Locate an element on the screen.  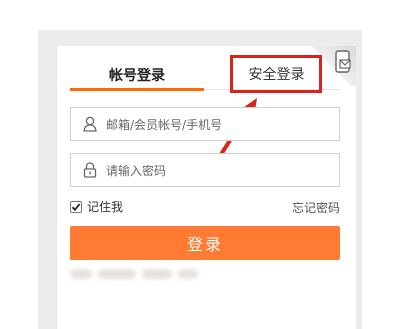
username-placeholder: 邮箱/会员帐号/手机号 is located at coordinates (164, 124).